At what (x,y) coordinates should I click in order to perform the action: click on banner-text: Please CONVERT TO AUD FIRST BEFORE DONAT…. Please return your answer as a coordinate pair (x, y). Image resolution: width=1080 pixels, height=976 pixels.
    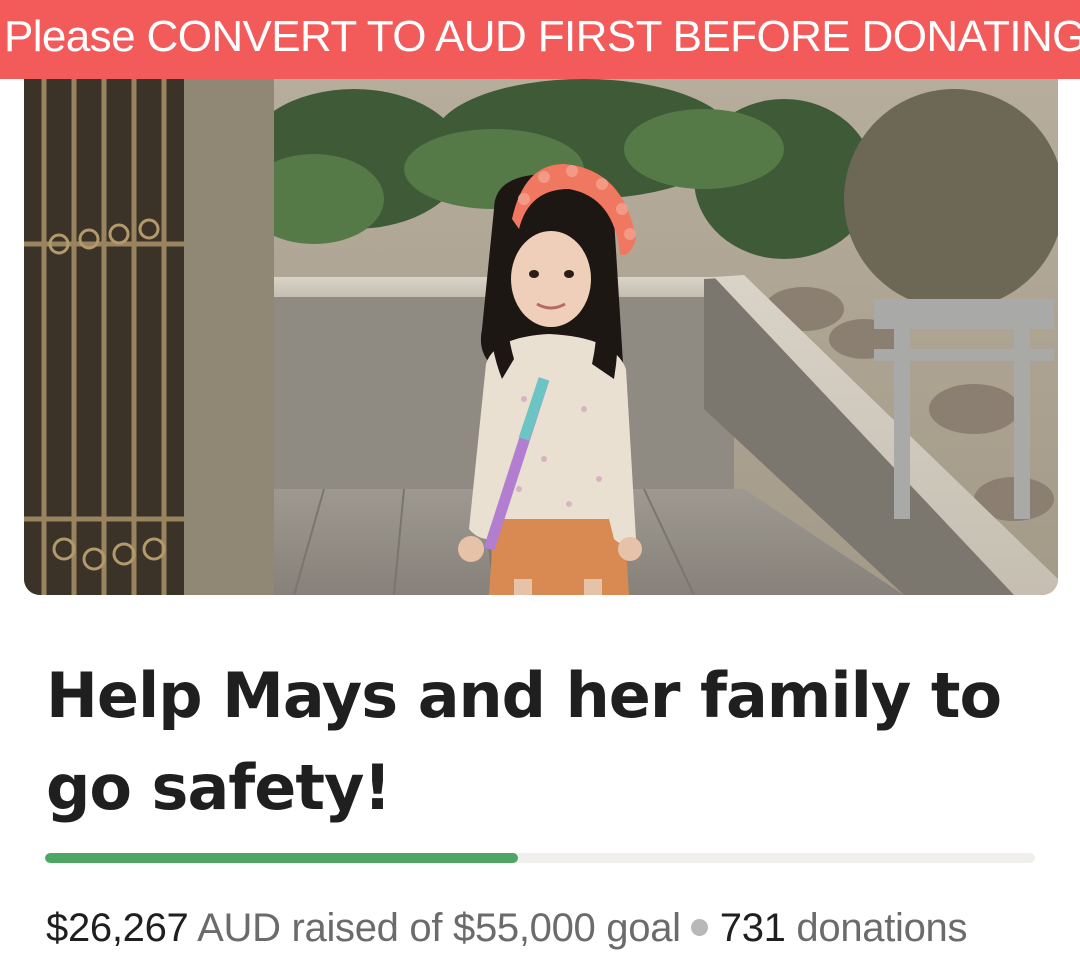
    Looking at the image, I should click on (542, 36).